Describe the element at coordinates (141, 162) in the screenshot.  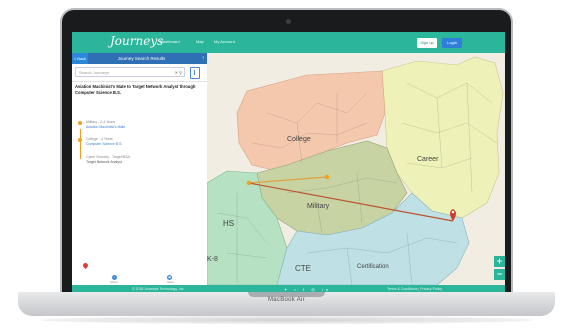
I see `step-sub: Target Network Analyst` at that location.